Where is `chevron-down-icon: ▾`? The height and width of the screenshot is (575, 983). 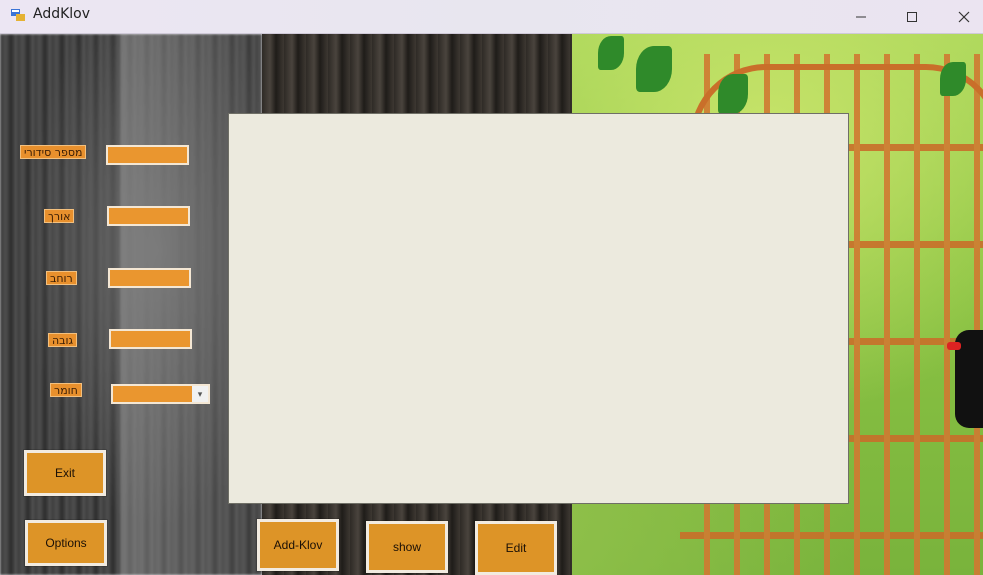
chevron-down-icon: ▾ is located at coordinates (200, 394).